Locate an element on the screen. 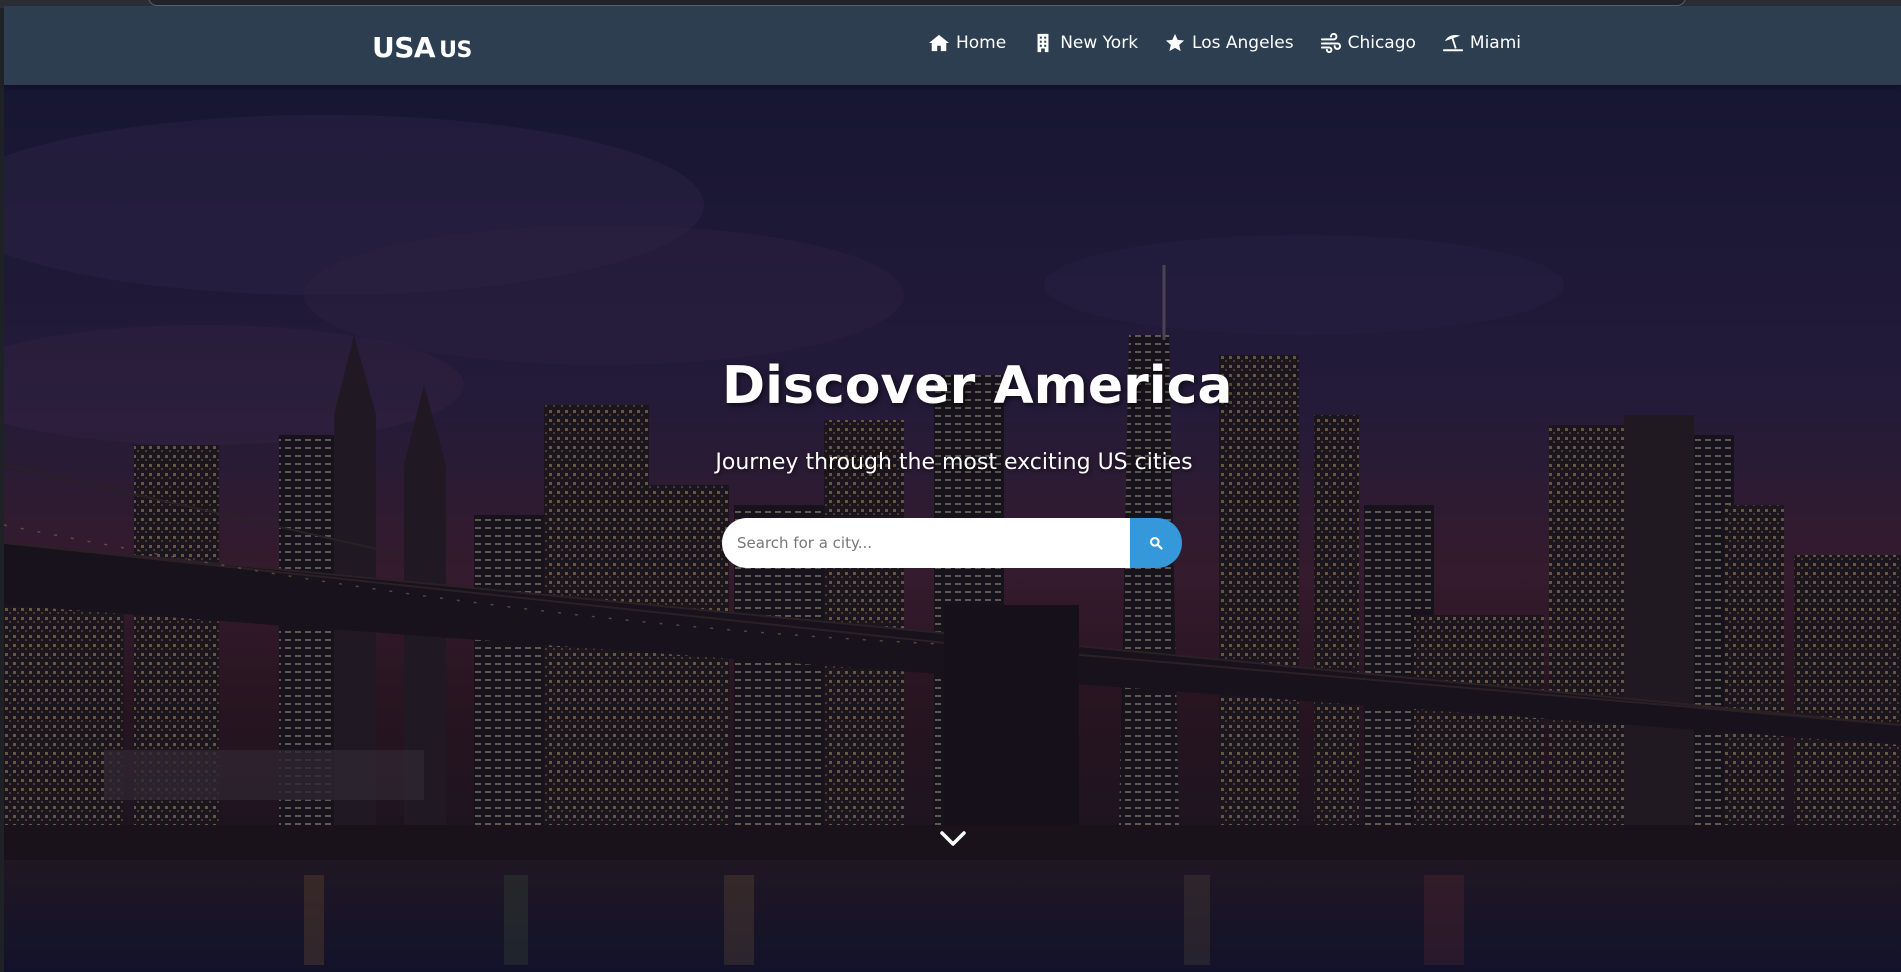 The height and width of the screenshot is (972, 1901). wind-icon is located at coordinates (1330, 43).